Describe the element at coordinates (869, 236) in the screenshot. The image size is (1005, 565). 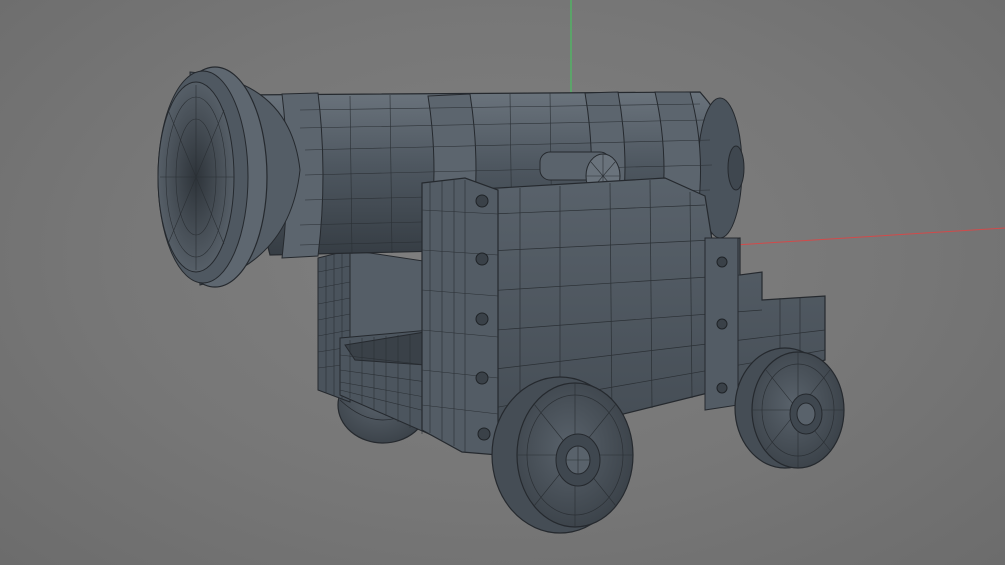
I see `x-axis-line` at that location.